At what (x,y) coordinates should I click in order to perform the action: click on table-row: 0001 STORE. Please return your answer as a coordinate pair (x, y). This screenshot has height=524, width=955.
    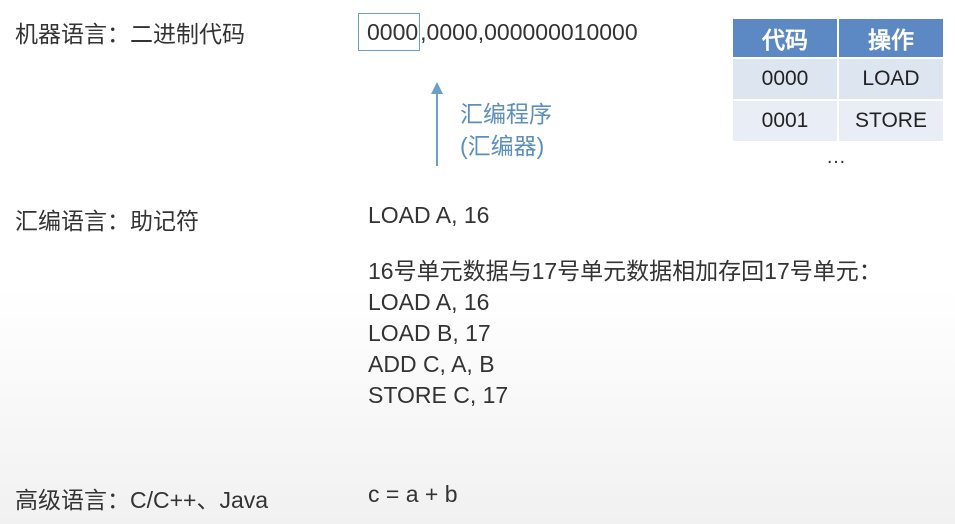
    Looking at the image, I should click on (838, 121).